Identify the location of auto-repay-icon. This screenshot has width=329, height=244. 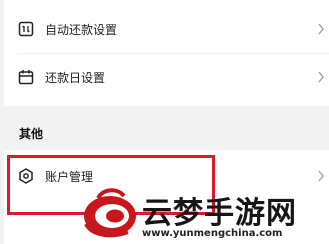
(26, 29).